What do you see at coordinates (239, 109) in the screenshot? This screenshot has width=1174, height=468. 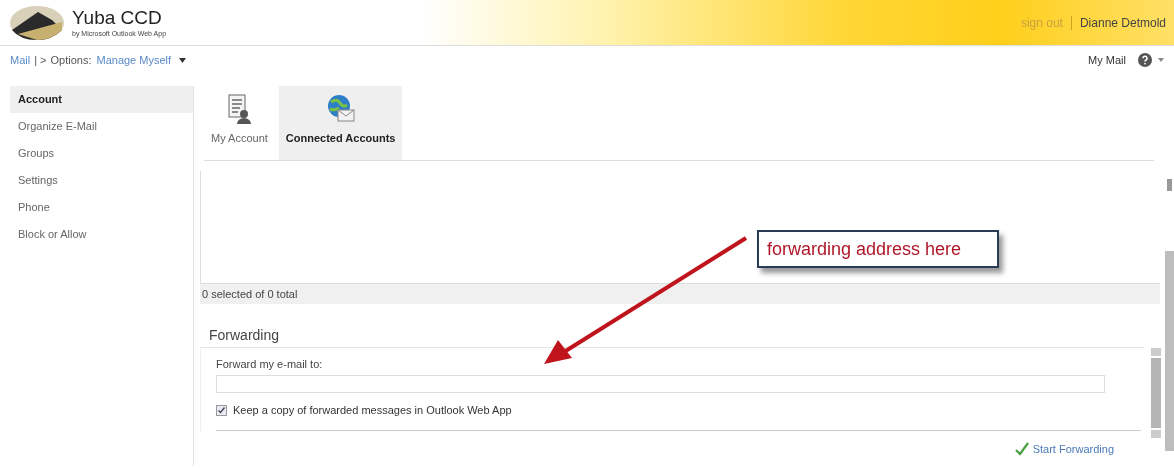 I see `document-person-icon` at bounding box center [239, 109].